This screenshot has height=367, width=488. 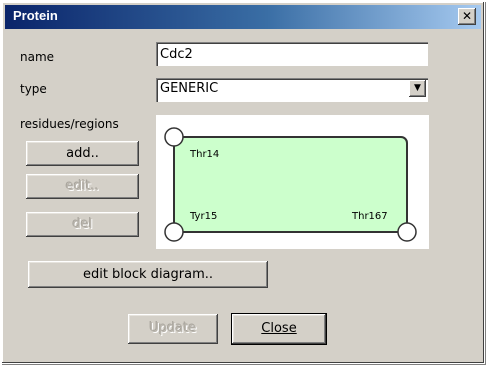 What do you see at coordinates (243, 17) in the screenshot?
I see `title-bar: Protein ✕` at bounding box center [243, 17].